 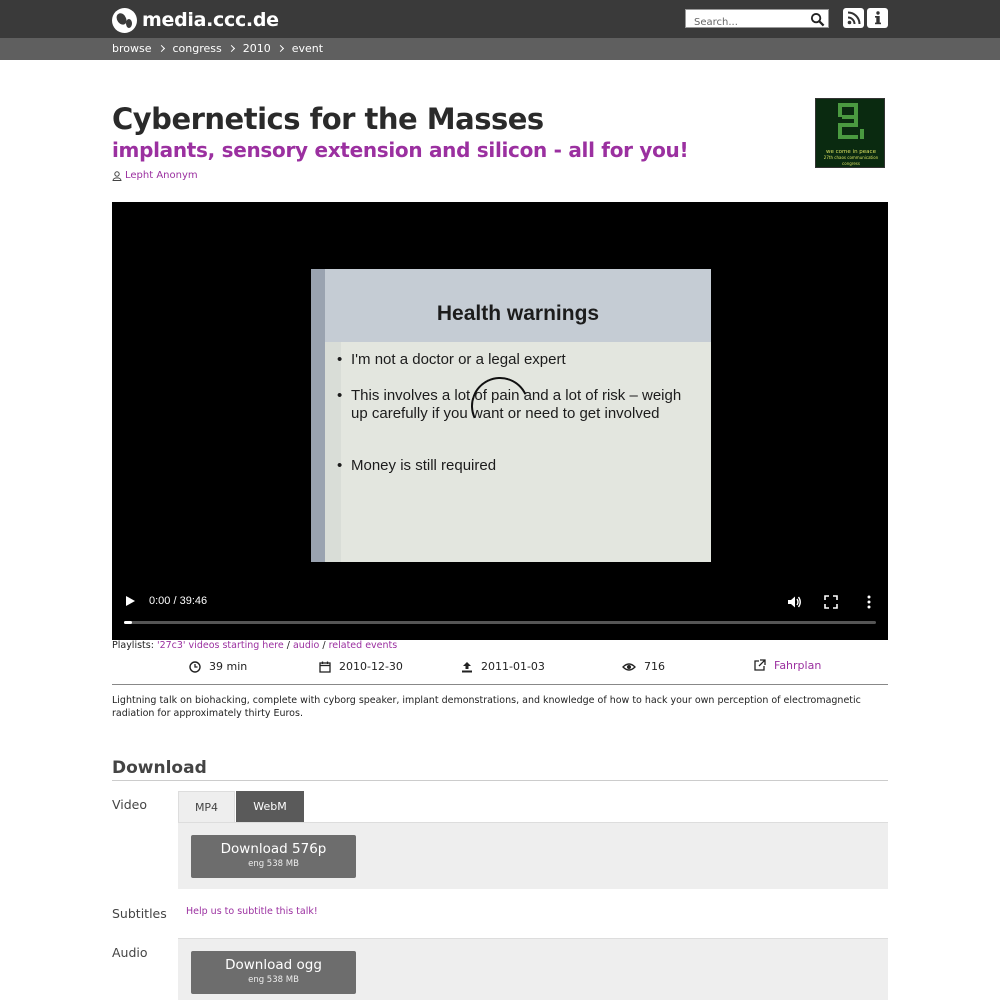 What do you see at coordinates (273, 856) in the screenshot?
I see `download-video-button: Download 576p eng 538 MB` at bounding box center [273, 856].